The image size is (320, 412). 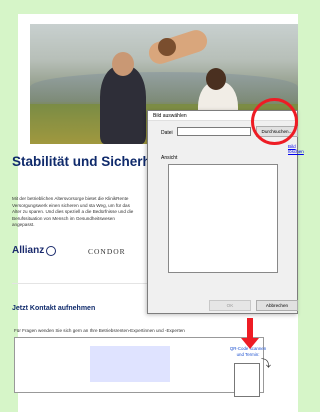 I want to click on annotation-arrow-head, so click(x=250, y=343).